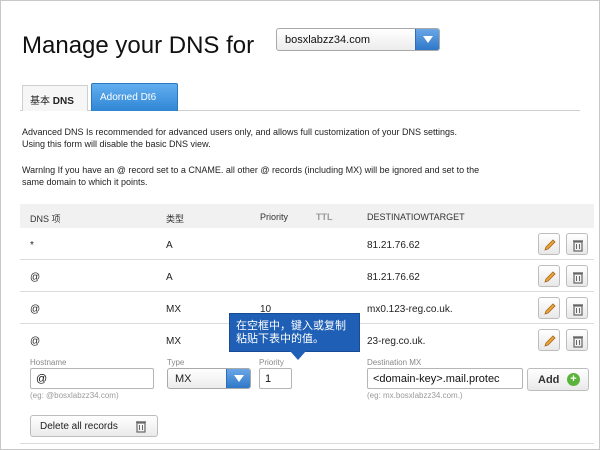 The height and width of the screenshot is (450, 600). What do you see at coordinates (48, 362) in the screenshot?
I see `hostname-label: Hostname` at bounding box center [48, 362].